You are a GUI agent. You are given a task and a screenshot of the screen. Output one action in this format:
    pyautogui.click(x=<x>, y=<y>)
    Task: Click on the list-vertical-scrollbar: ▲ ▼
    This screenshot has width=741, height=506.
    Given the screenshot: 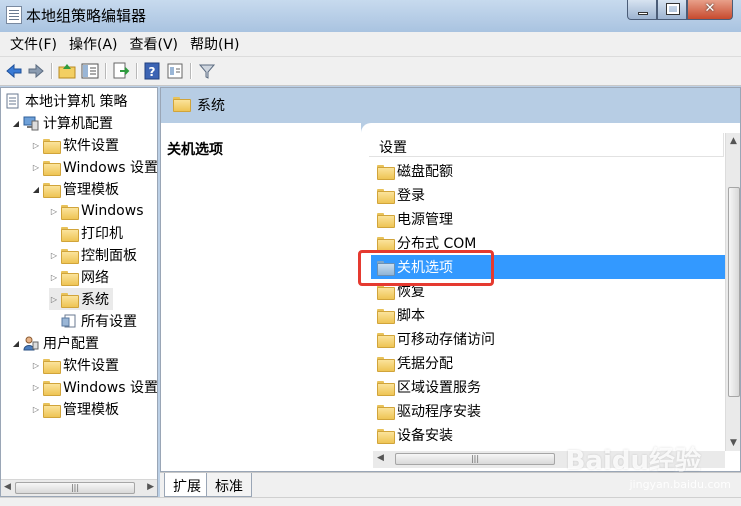 What is the action you would take?
    pyautogui.click(x=732, y=292)
    